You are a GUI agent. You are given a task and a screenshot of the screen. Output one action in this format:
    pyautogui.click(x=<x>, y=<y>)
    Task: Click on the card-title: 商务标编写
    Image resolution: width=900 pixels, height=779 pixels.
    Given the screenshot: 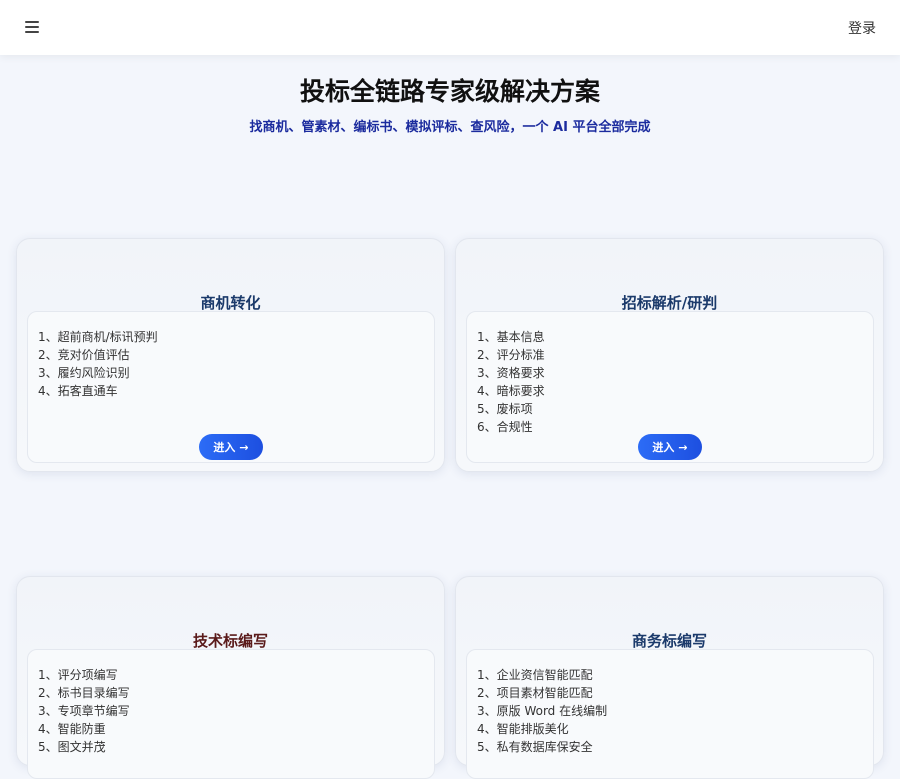 What is the action you would take?
    pyautogui.click(x=669, y=641)
    